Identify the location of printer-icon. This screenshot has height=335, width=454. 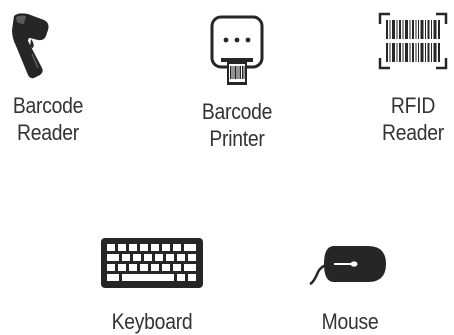
(237, 50).